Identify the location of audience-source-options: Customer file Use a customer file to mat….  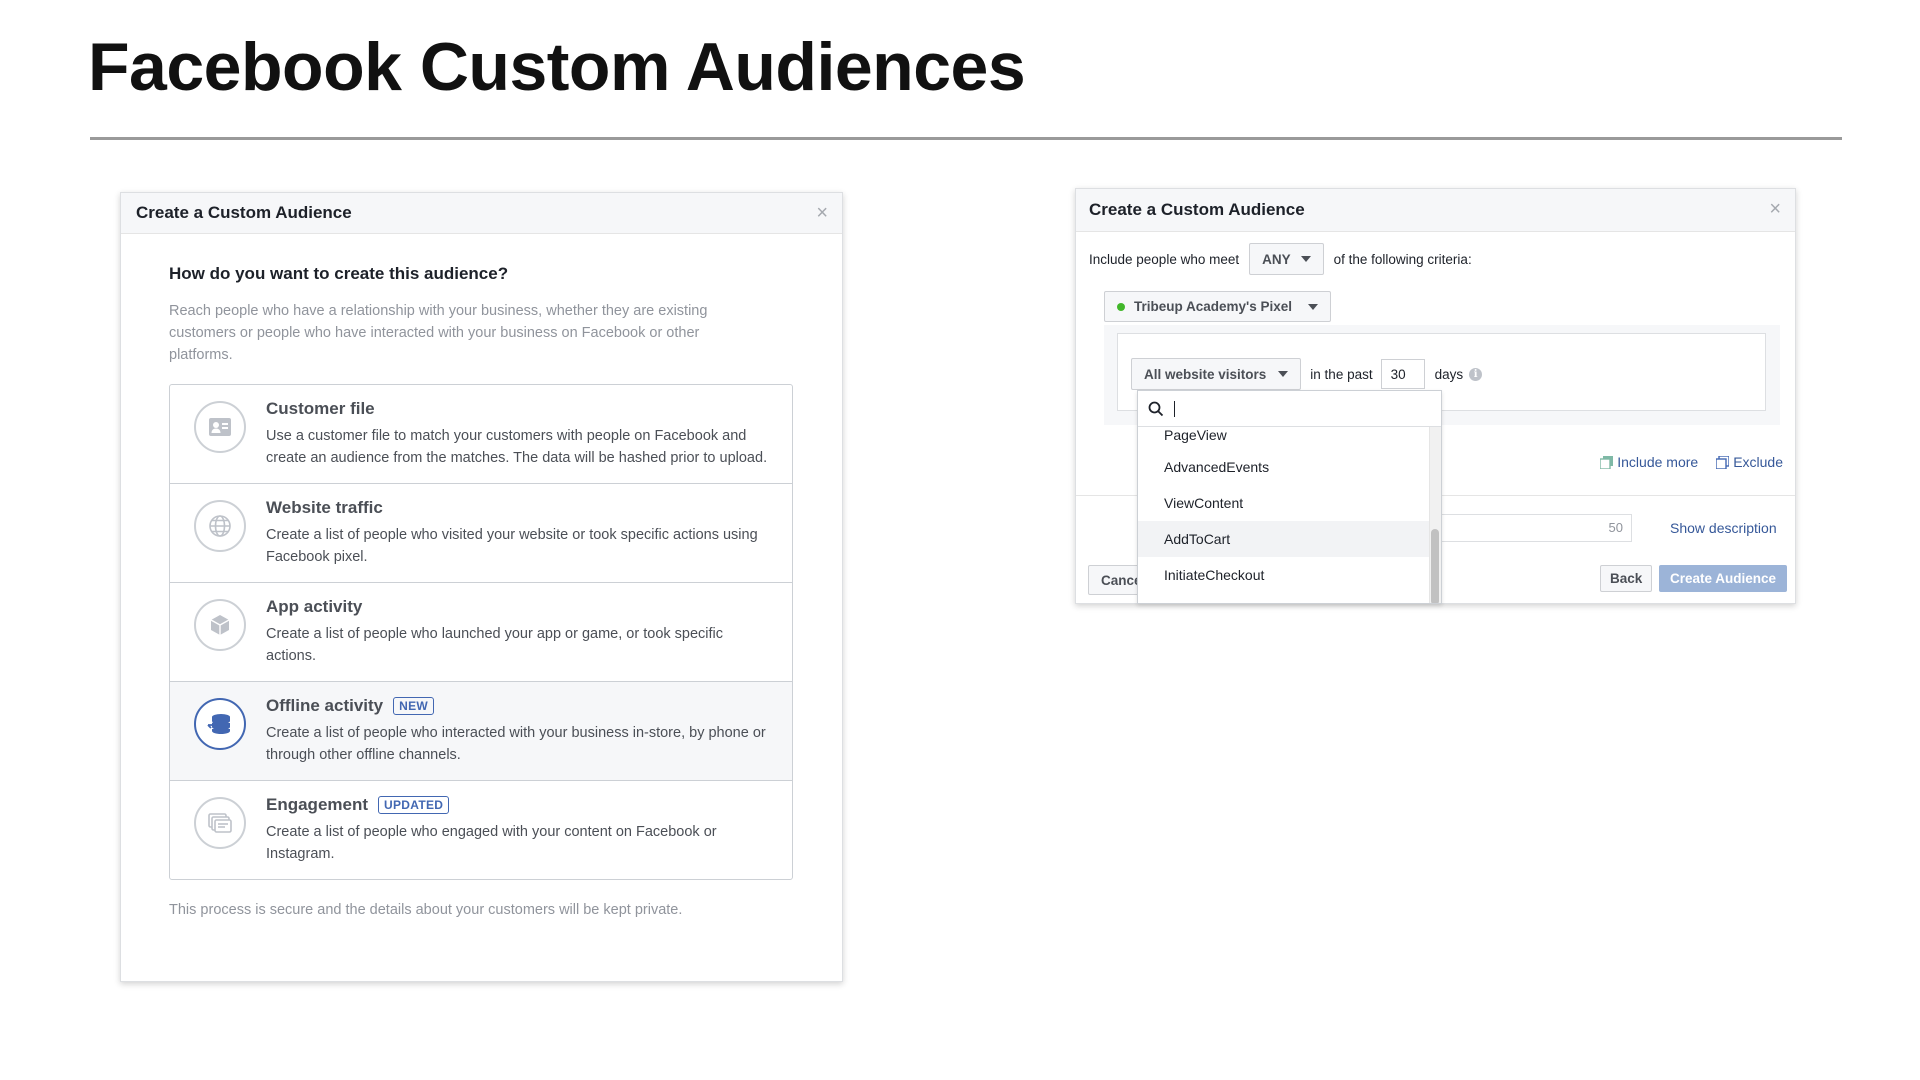
(481, 632).